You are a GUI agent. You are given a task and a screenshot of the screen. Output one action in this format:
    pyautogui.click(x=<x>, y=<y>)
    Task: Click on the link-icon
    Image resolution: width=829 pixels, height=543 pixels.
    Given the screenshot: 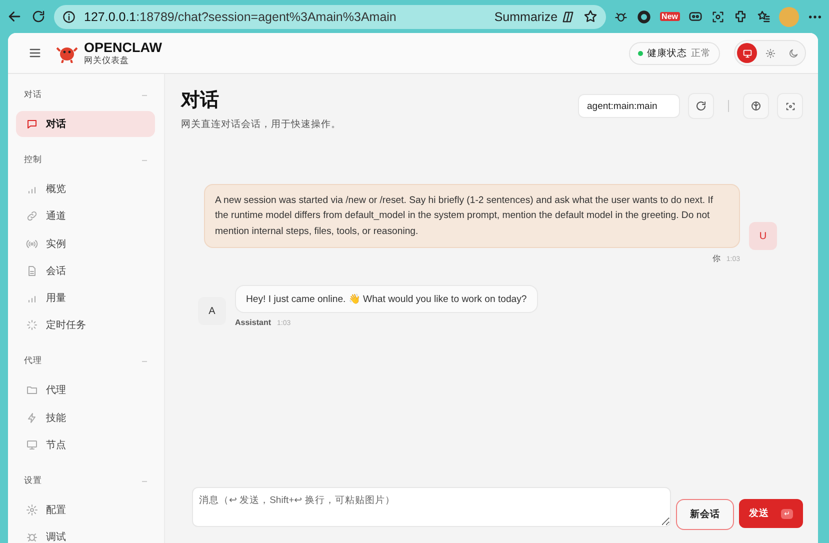 What is the action you would take?
    pyautogui.click(x=32, y=216)
    